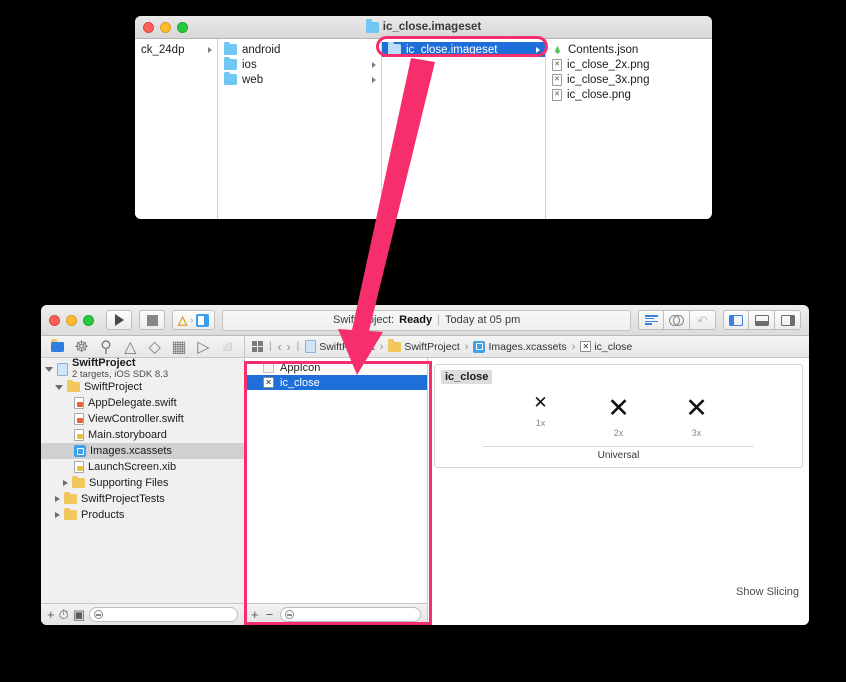  What do you see at coordinates (142, 467) in the screenshot?
I see `tree-item-launchscreen: LaunchScreen.xib` at bounding box center [142, 467].